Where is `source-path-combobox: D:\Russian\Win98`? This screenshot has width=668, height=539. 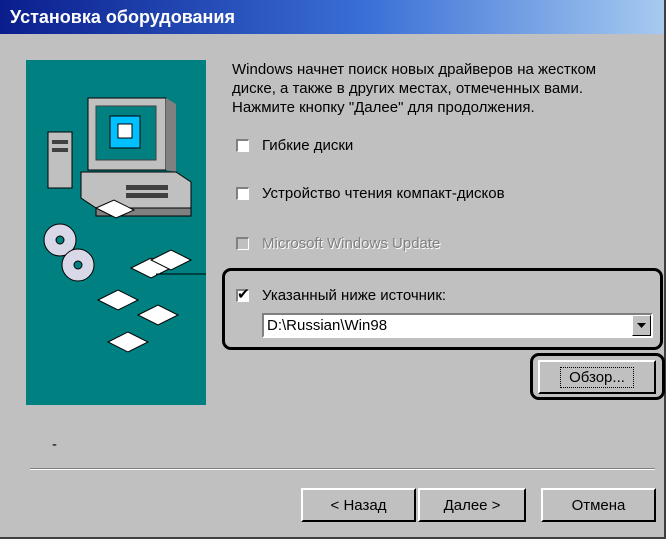
source-path-combobox: D:\Russian\Win98 is located at coordinates (457, 325).